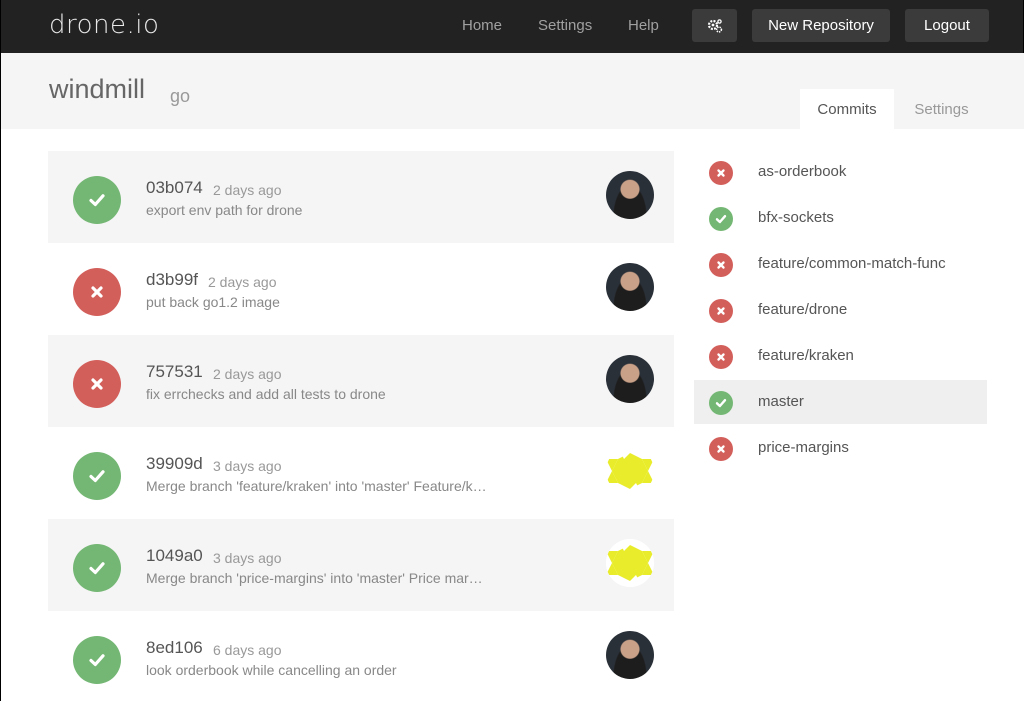 Image resolution: width=1024 pixels, height=701 pixels. I want to click on repo-language: go, so click(180, 96).